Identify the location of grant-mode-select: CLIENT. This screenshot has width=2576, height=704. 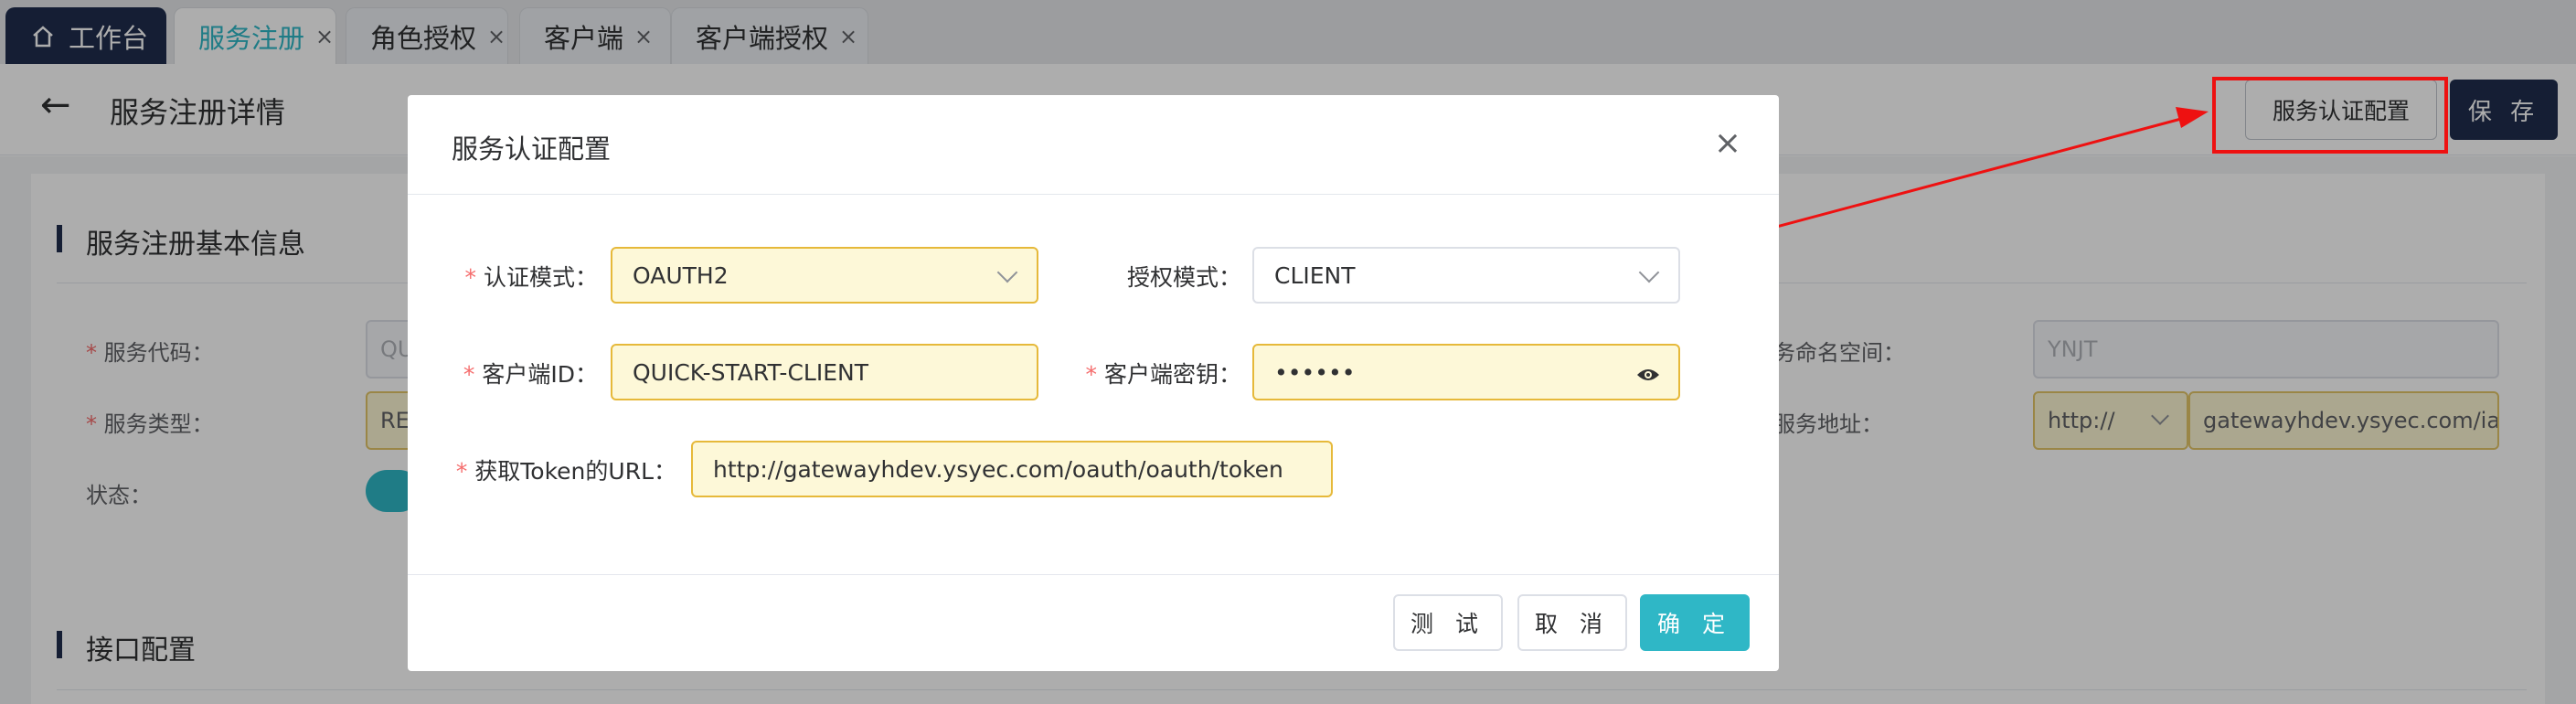
(1466, 275).